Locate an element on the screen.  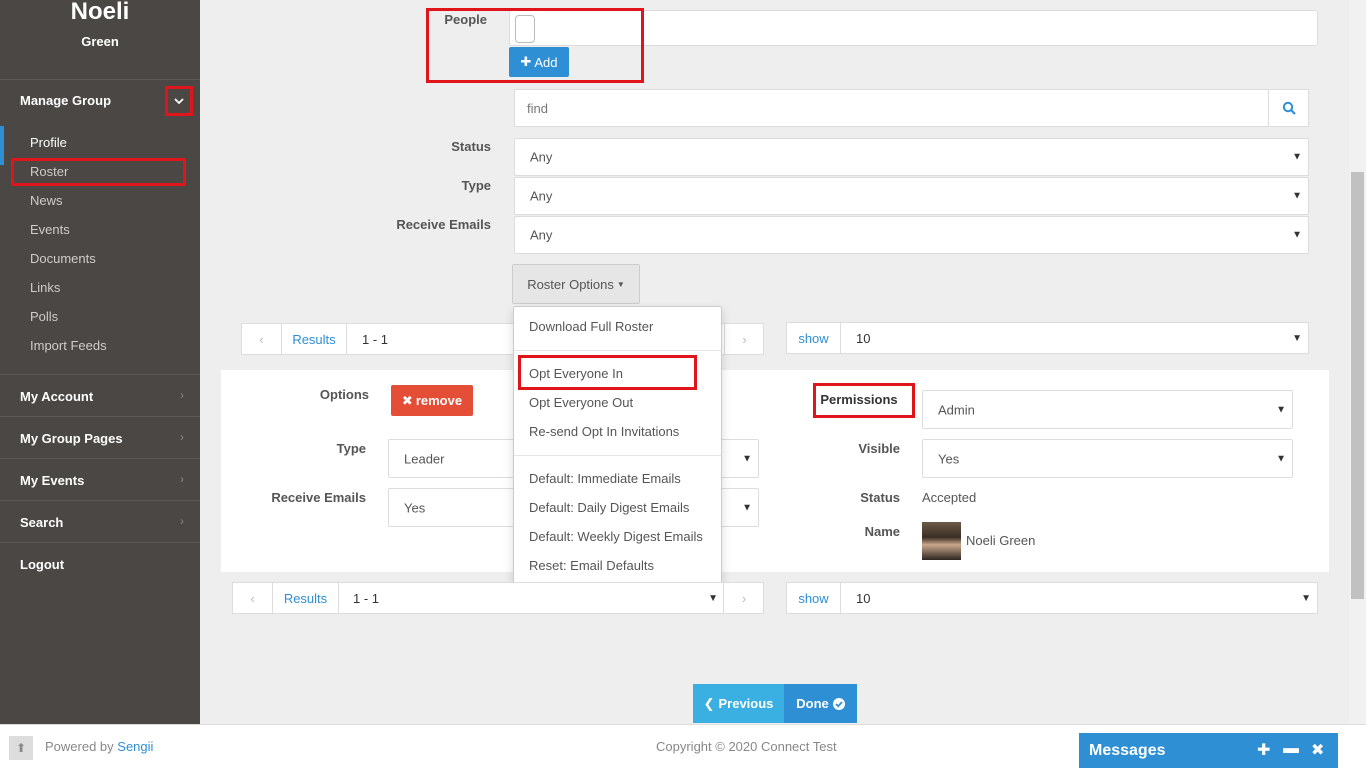
collapse-toggle-button is located at coordinates (179, 101).